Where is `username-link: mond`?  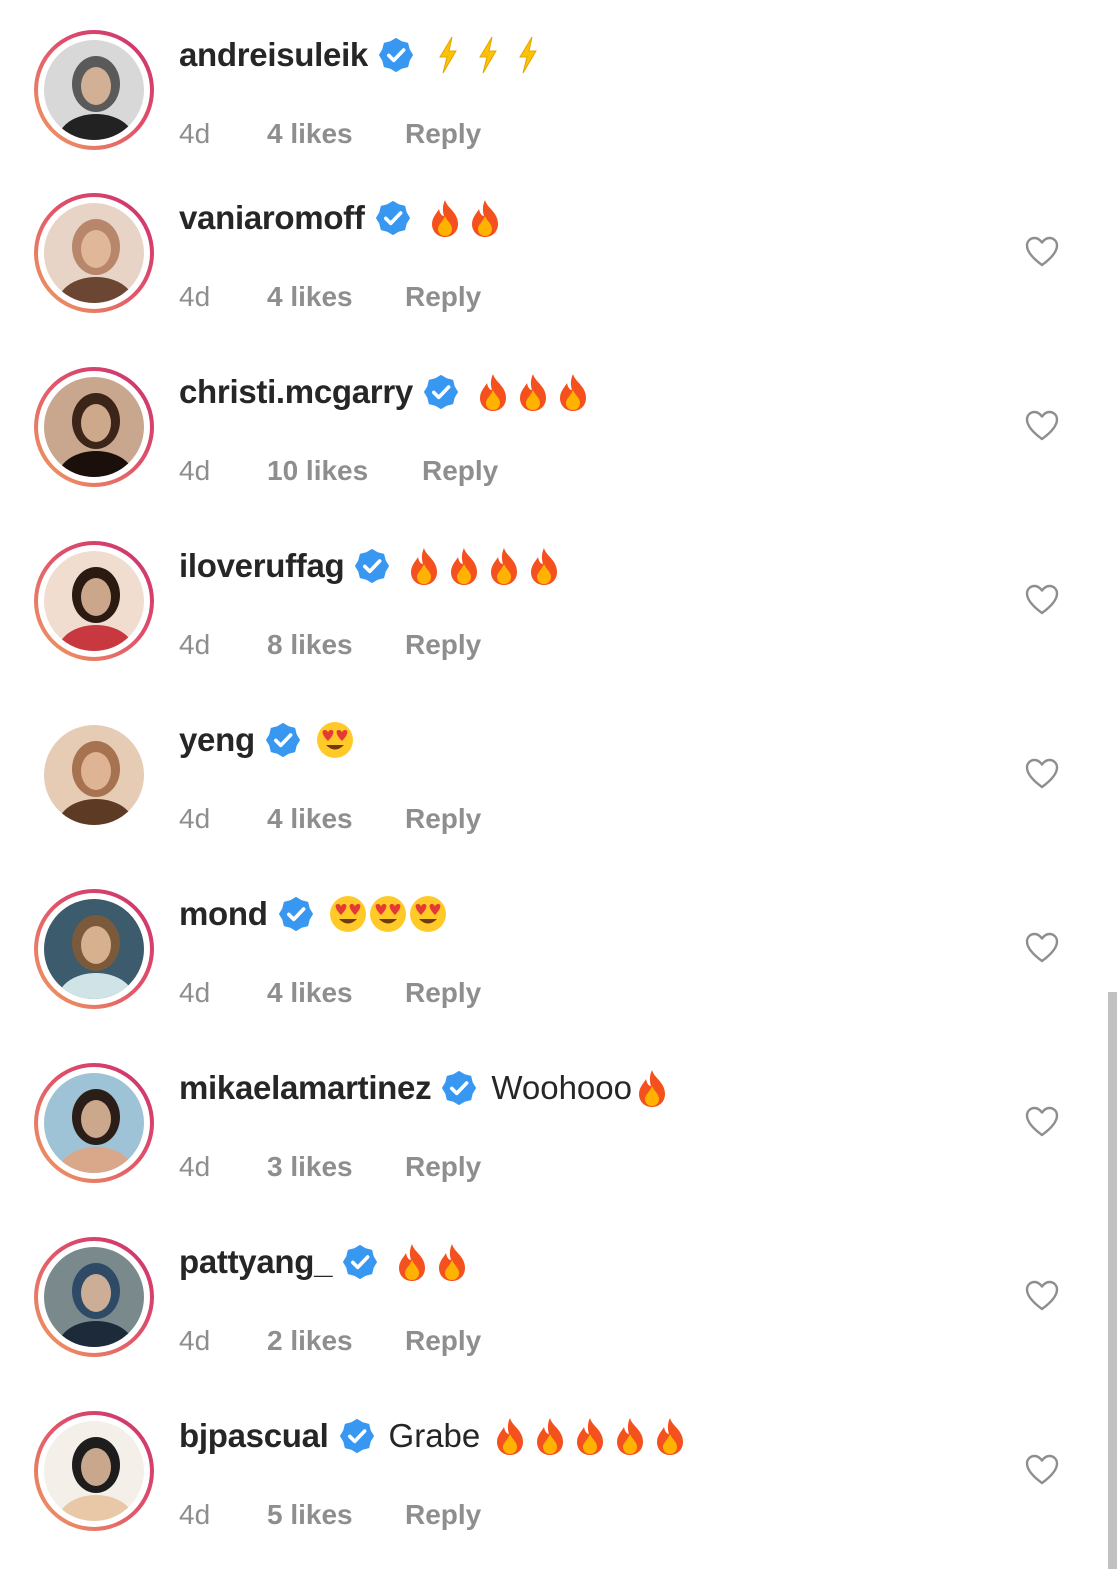 username-link: mond is located at coordinates (223, 914).